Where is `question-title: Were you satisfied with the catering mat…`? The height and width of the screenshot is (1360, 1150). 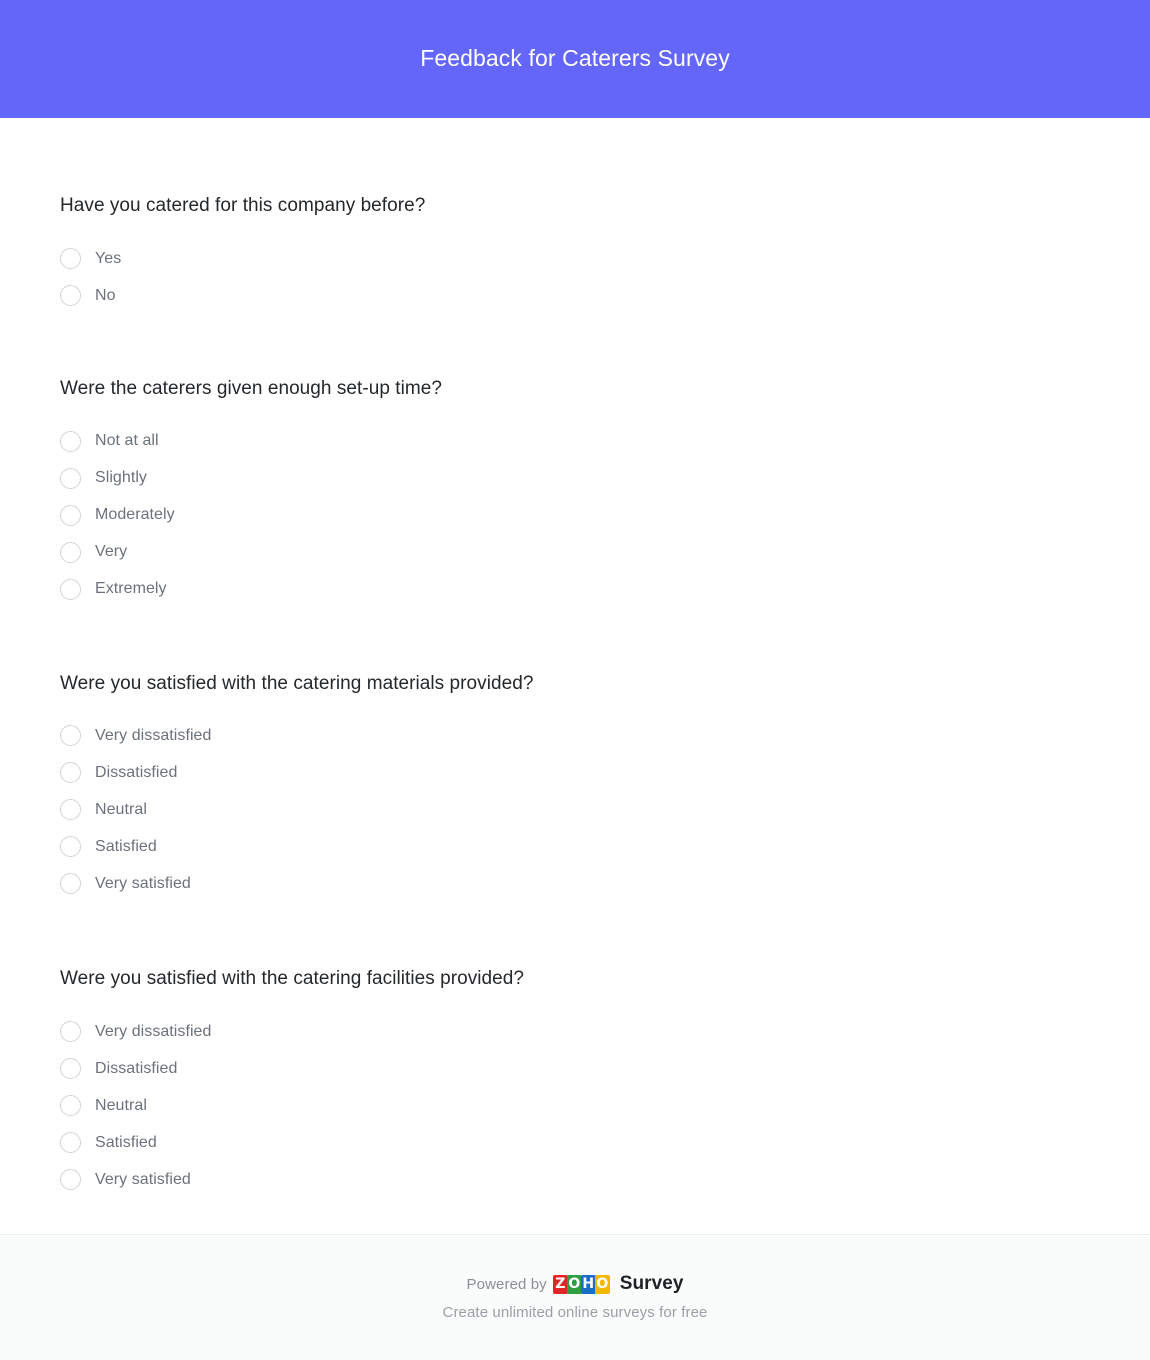
question-title: Were you satisfied with the catering mat… is located at coordinates (297, 683).